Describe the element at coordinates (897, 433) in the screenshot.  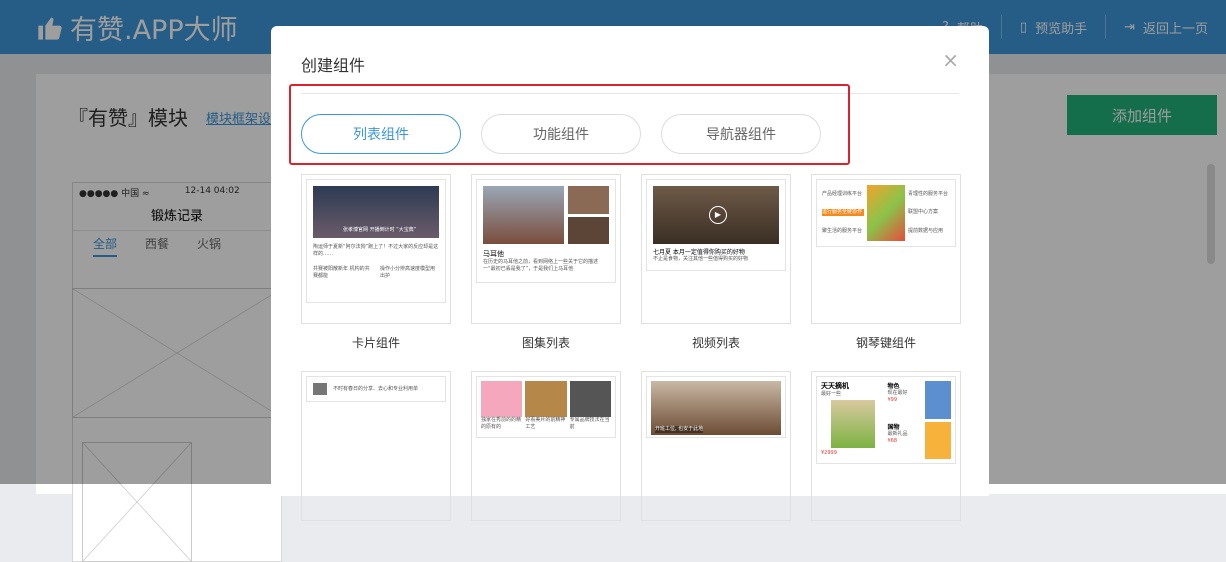
I see `product-subtitle: 最新礼品` at that location.